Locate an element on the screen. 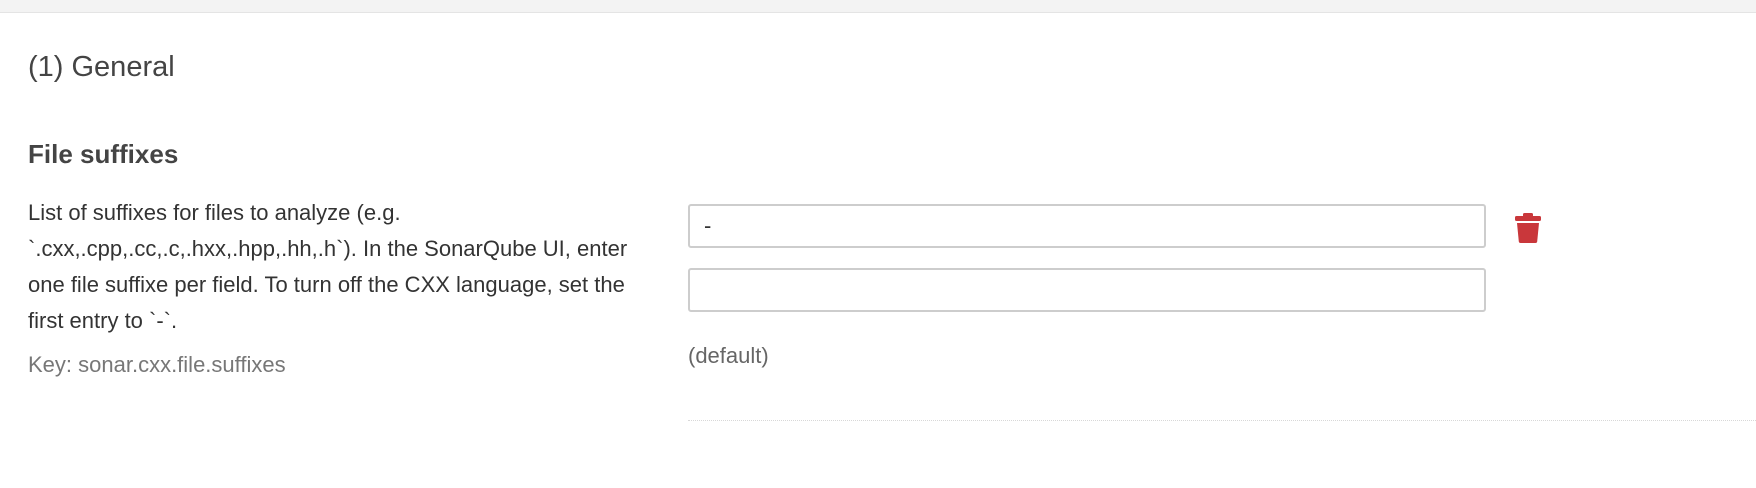 The width and height of the screenshot is (1756, 488). divider is located at coordinates (1222, 420).